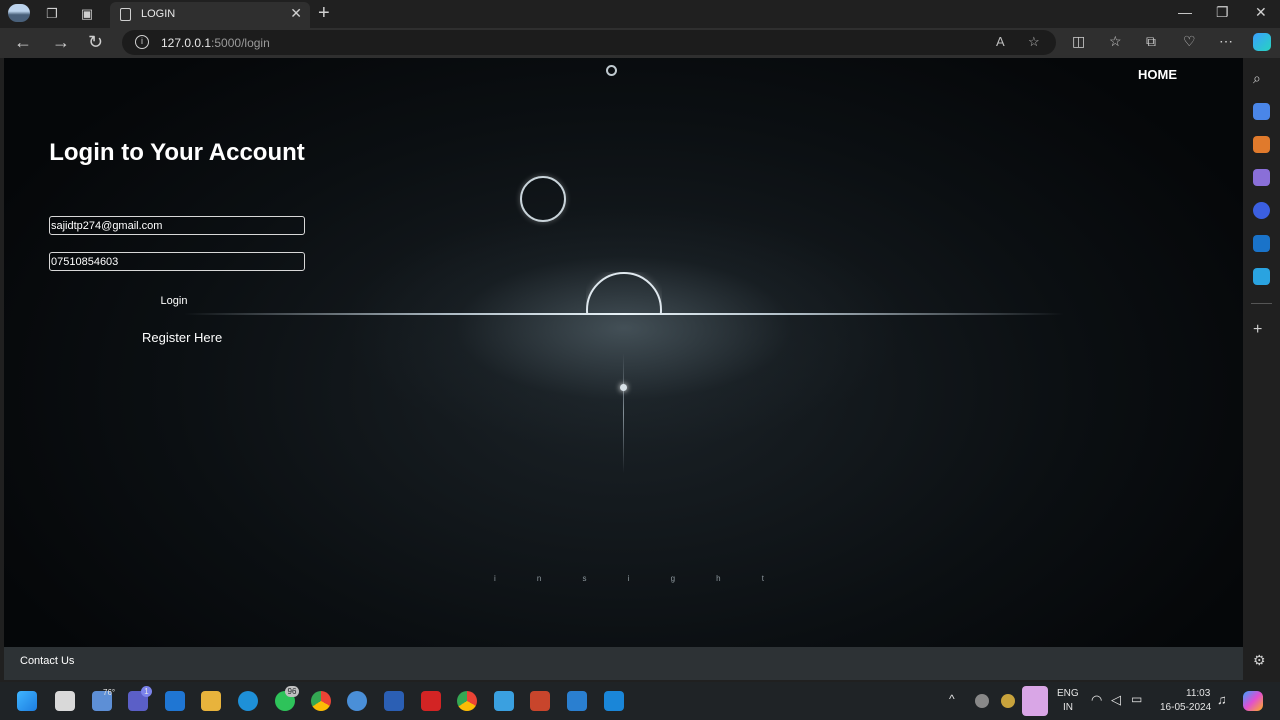 Image resolution: width=1280 pixels, height=720 pixels. Describe the element at coordinates (52, 14) in the screenshot. I see `workspaces-icon: ❐` at that location.